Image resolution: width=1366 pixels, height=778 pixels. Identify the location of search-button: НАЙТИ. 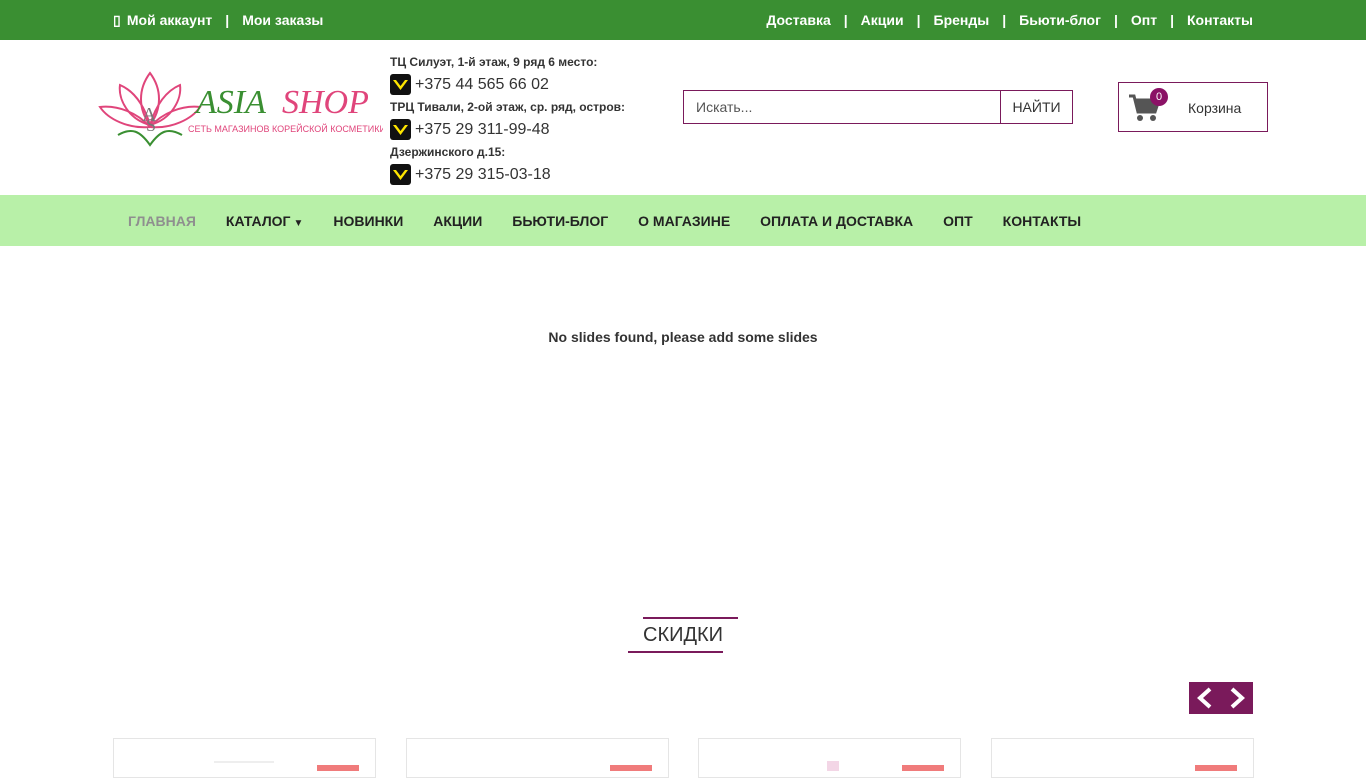
(1036, 107).